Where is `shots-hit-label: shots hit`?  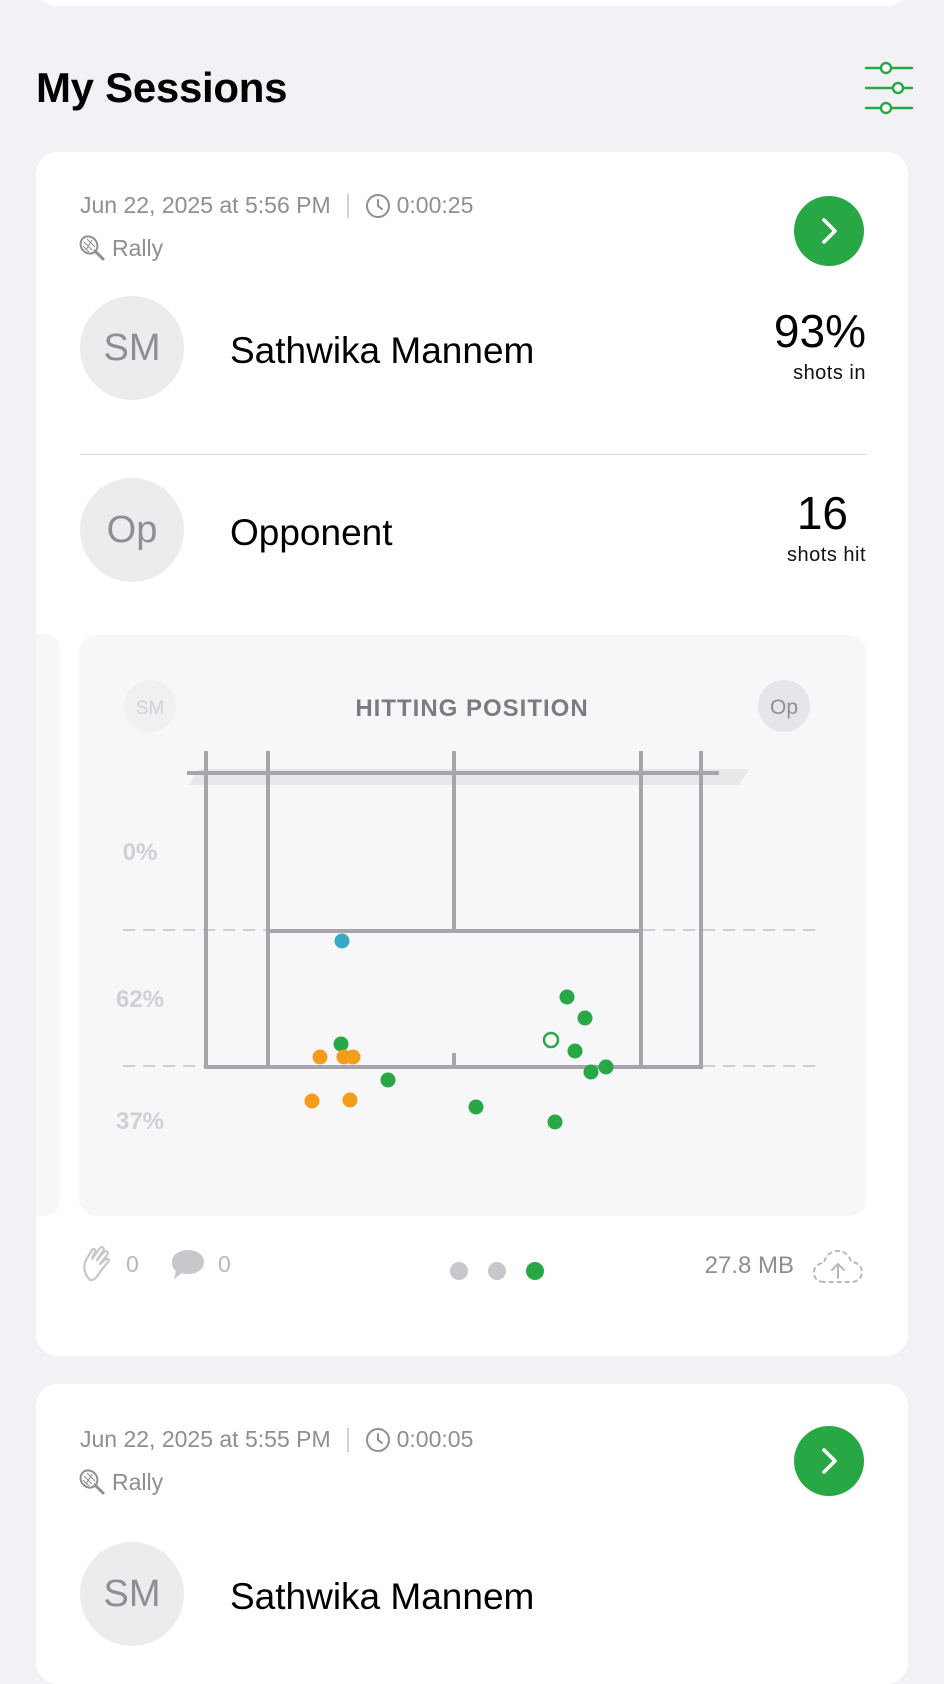
shots-hit-label: shots hit is located at coordinates (826, 555).